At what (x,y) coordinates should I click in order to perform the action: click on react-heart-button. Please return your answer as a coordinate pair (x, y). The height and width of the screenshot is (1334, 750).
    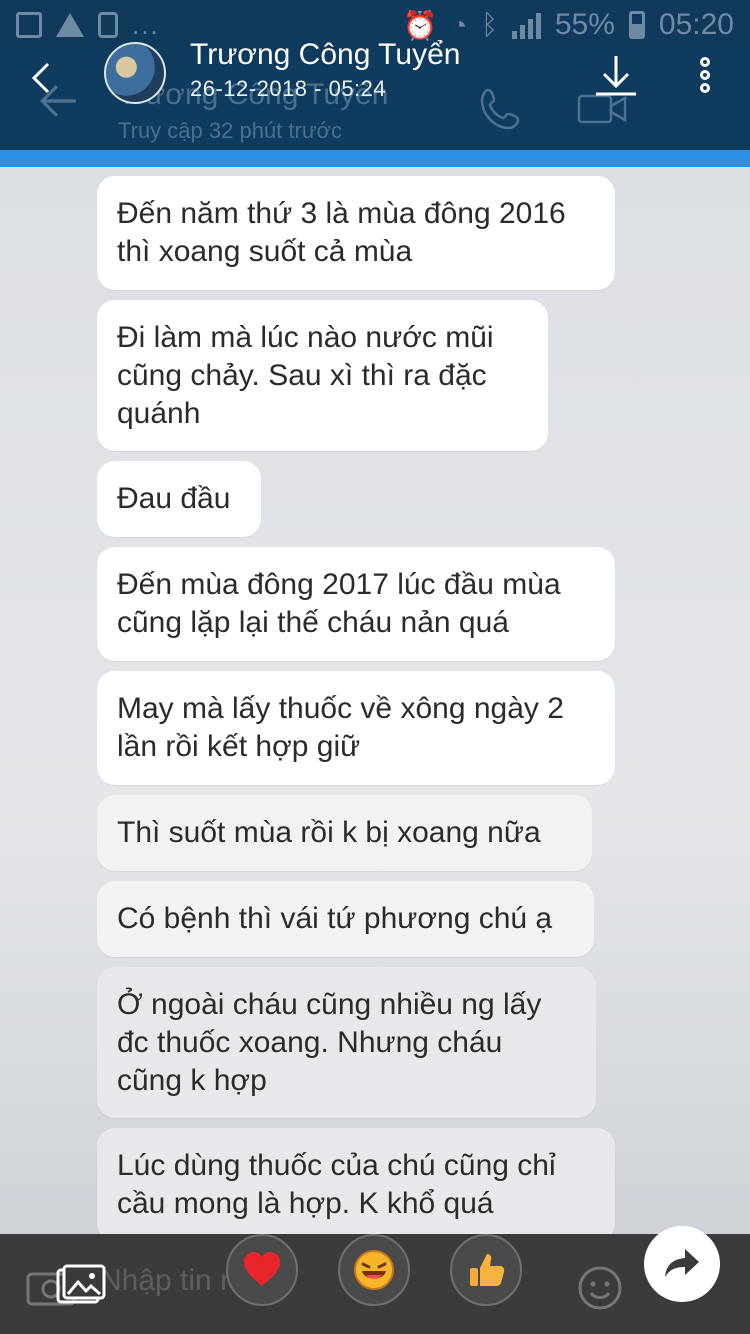
    Looking at the image, I should click on (262, 1270).